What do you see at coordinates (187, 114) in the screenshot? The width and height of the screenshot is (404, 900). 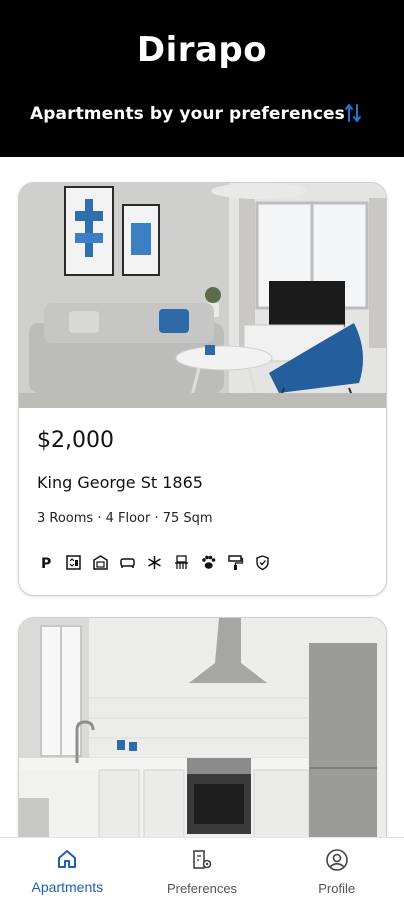 I see `page-subtitle: Apartments by your preferences` at bounding box center [187, 114].